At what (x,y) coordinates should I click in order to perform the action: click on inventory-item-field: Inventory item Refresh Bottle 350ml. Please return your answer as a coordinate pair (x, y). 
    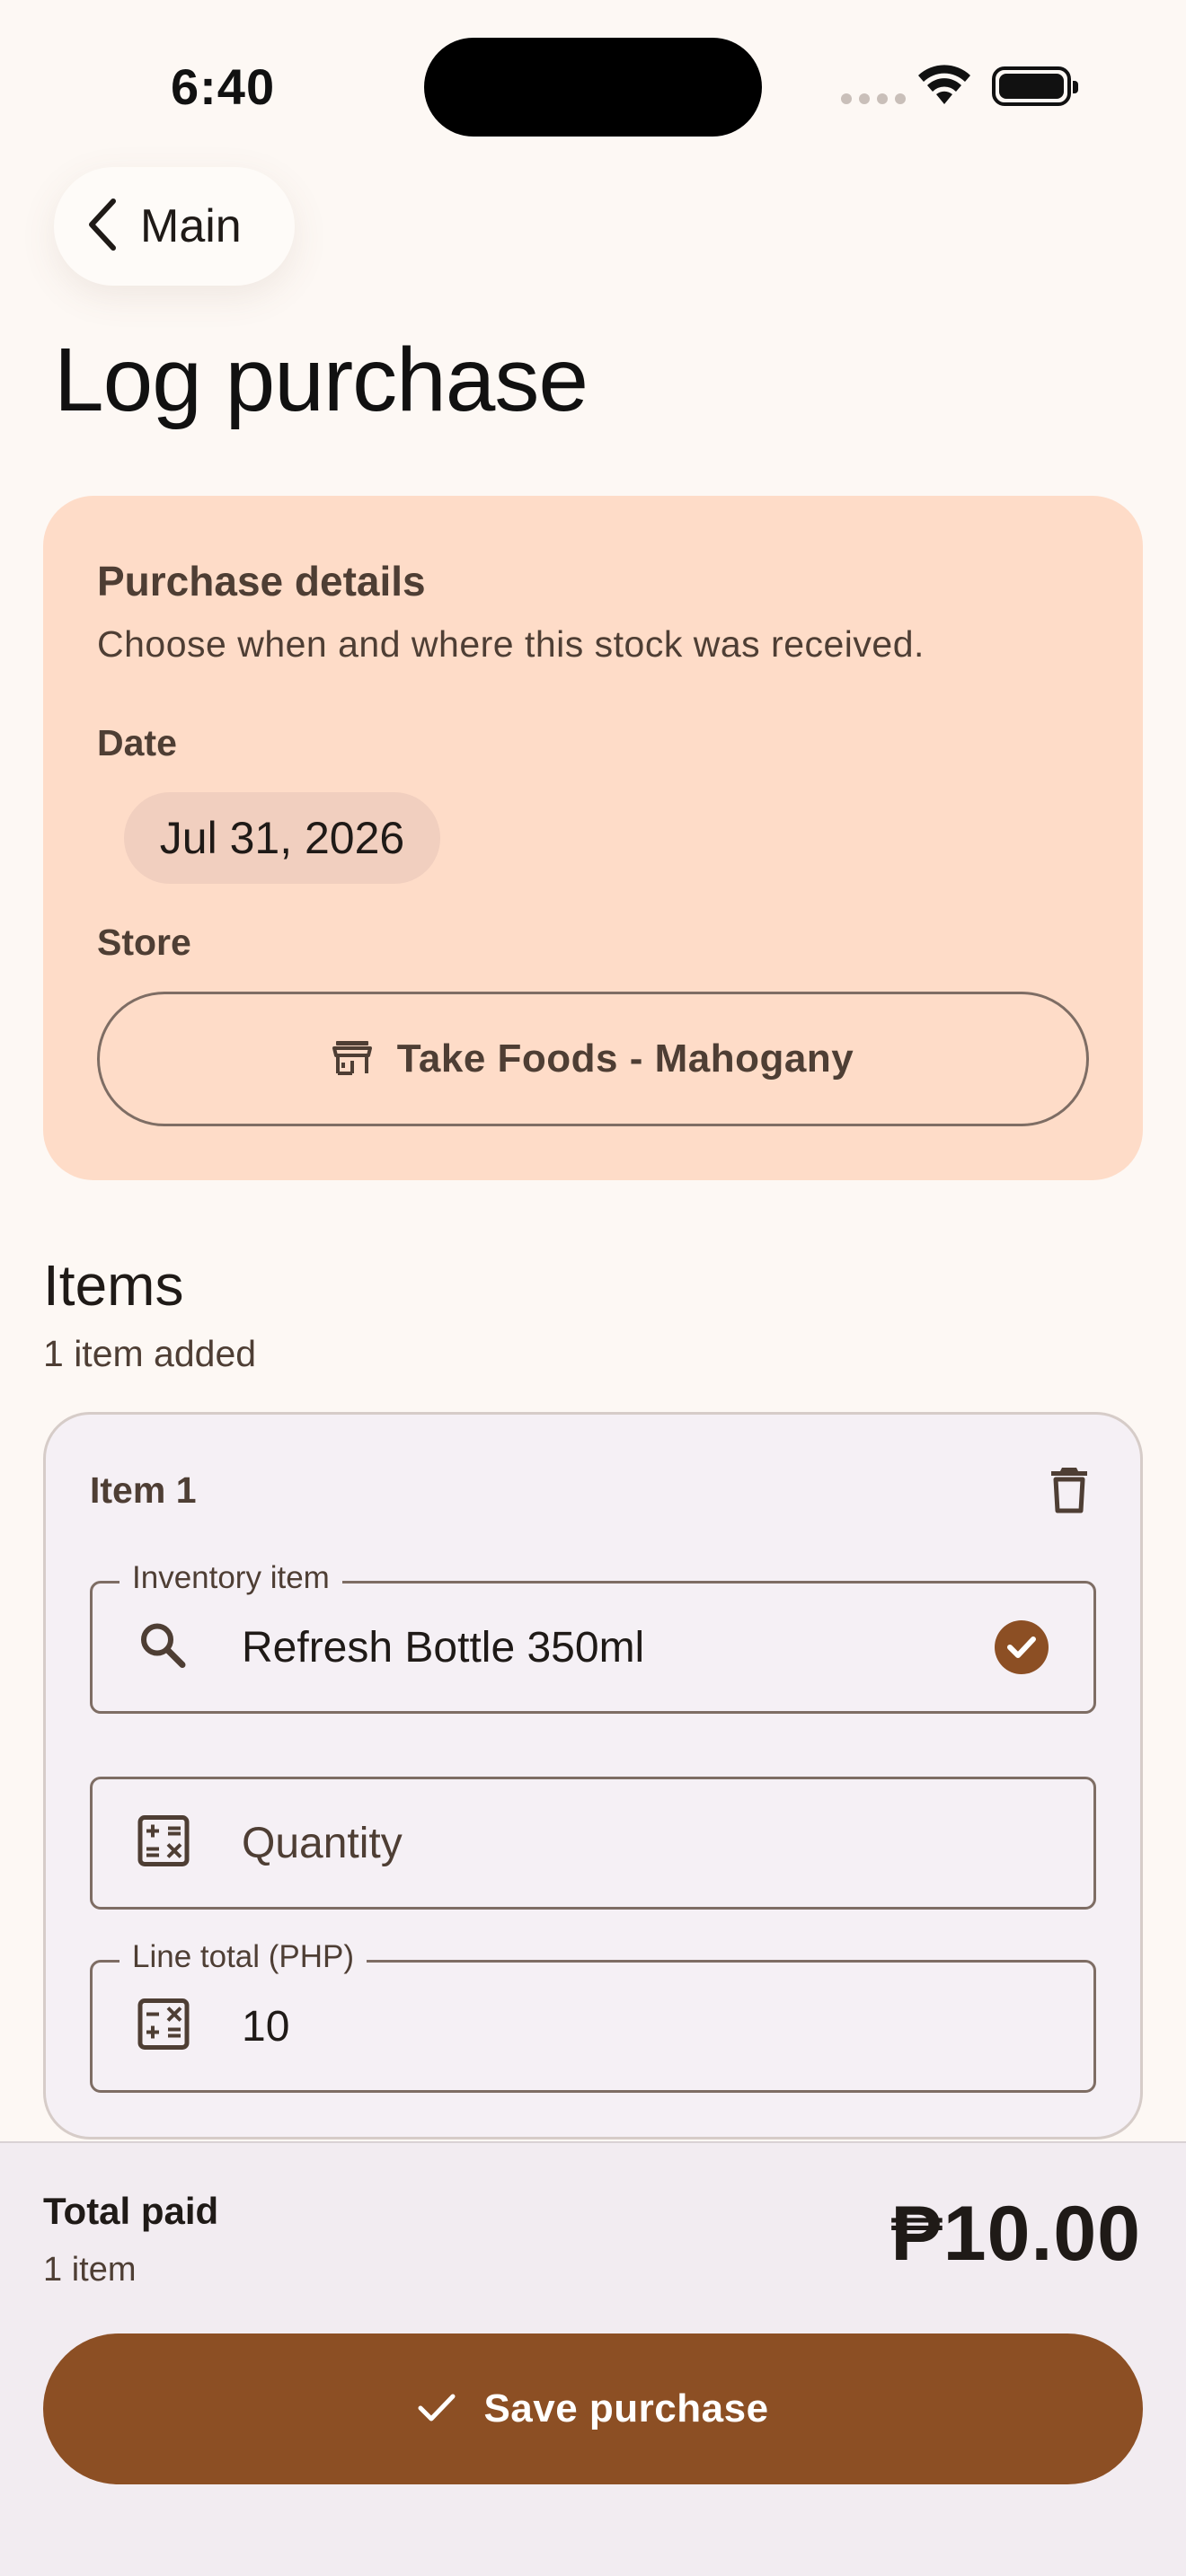
    Looking at the image, I should click on (593, 1637).